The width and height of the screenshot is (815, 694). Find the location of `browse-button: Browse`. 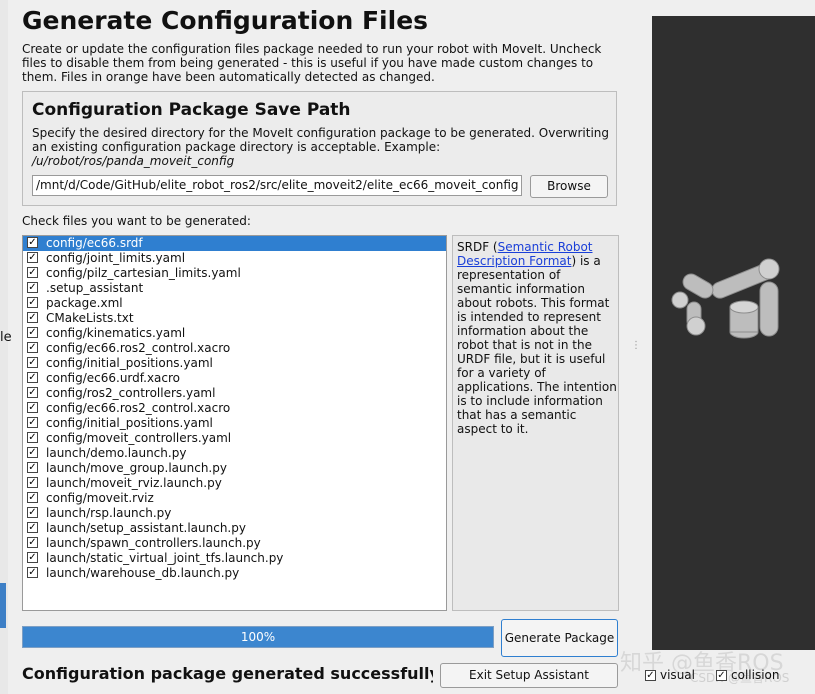

browse-button: Browse is located at coordinates (569, 186).